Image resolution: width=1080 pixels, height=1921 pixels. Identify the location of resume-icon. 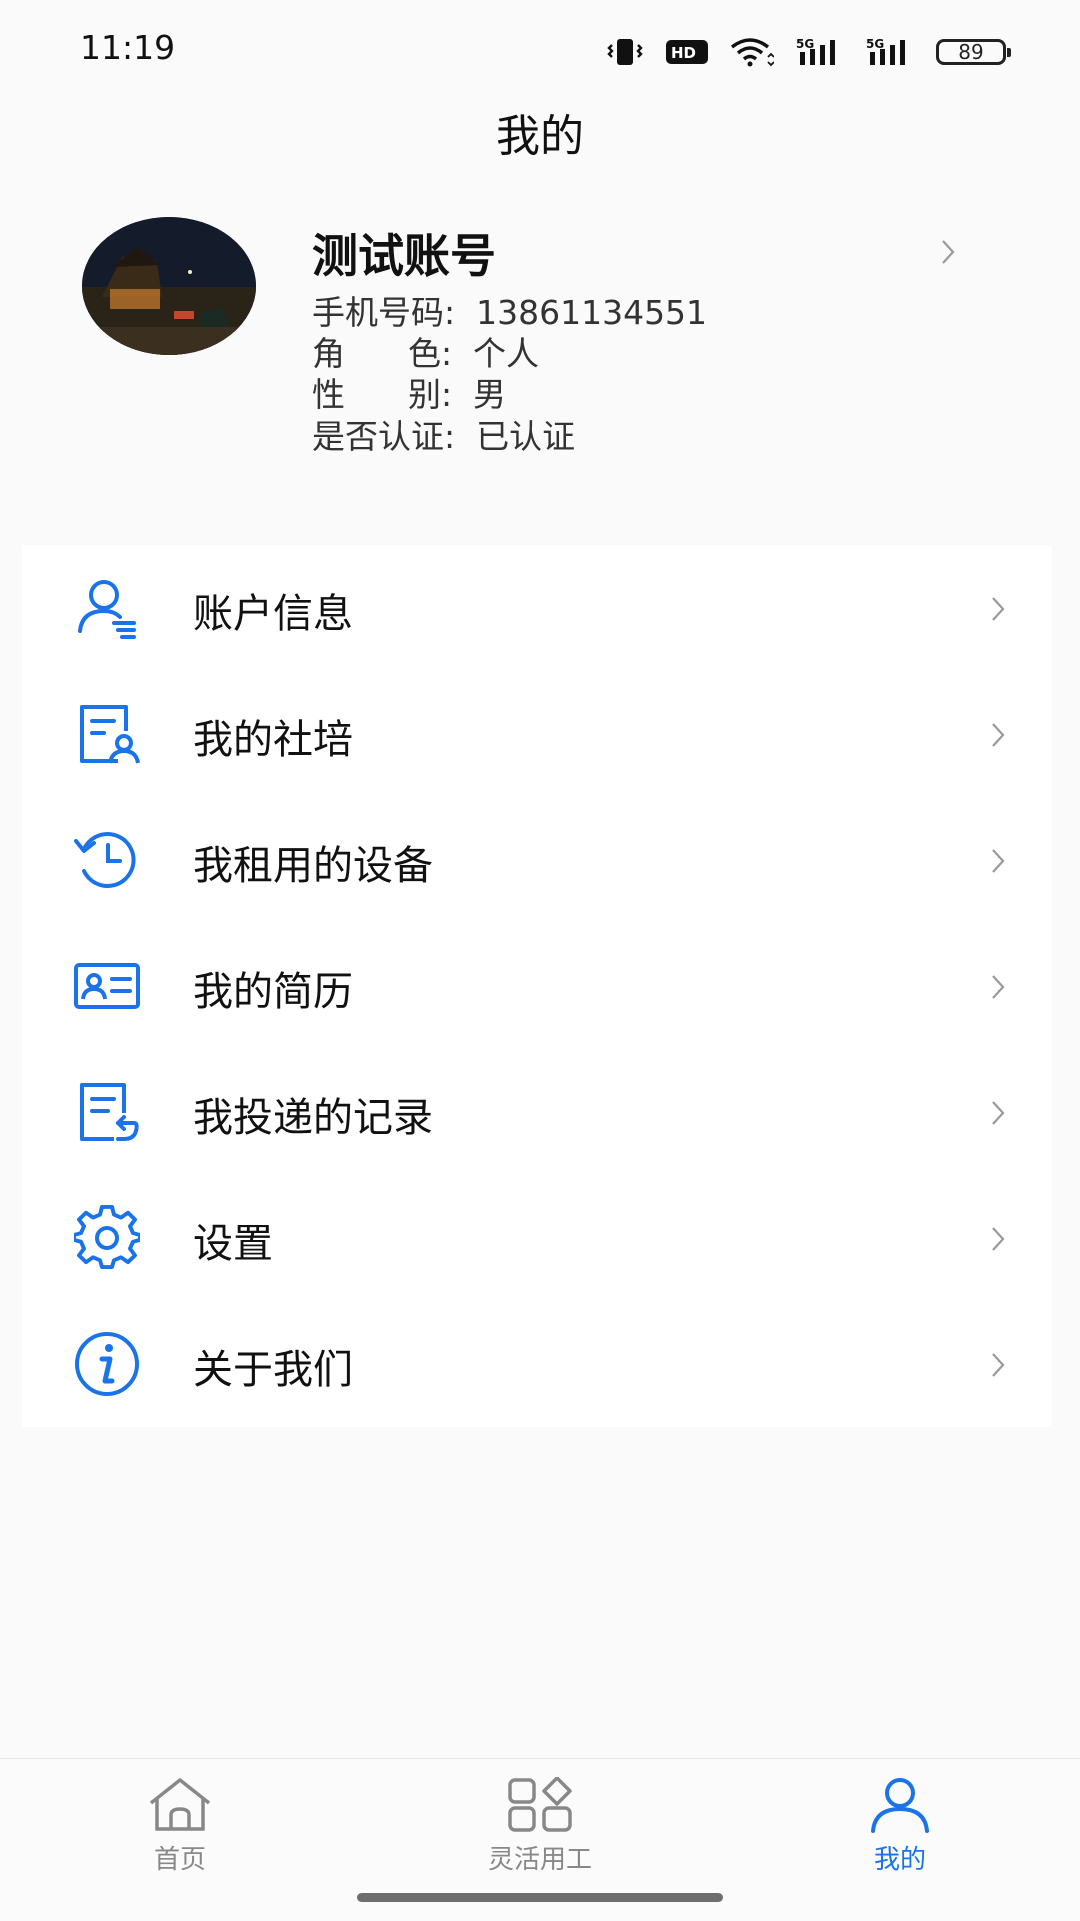
(107, 986).